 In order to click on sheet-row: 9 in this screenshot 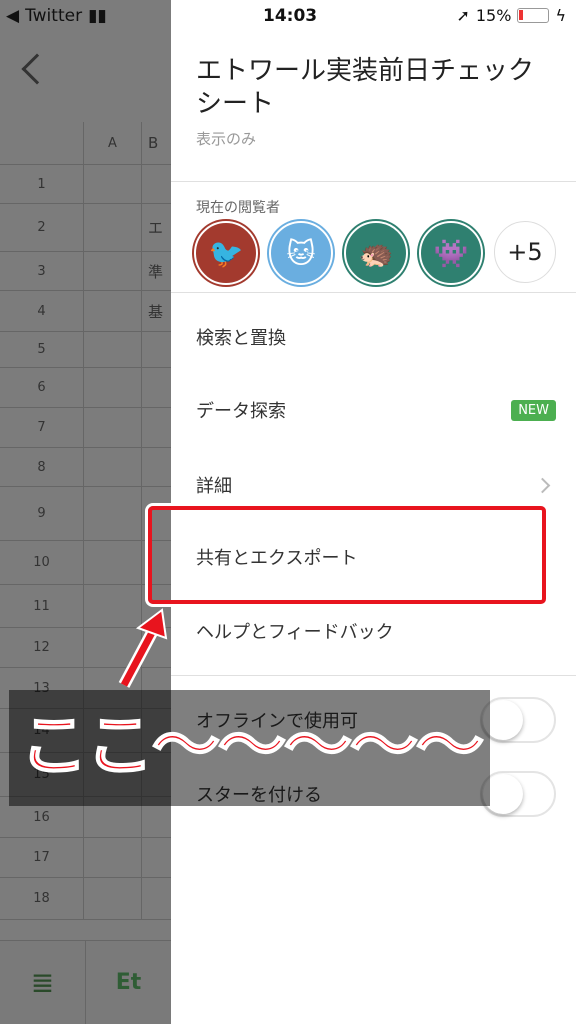, I will do `click(85, 514)`.